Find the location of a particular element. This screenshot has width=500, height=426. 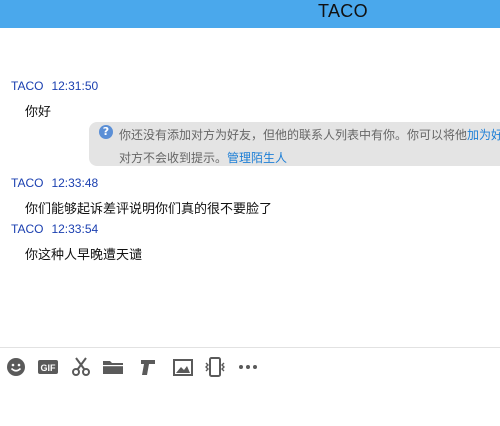

chat-title: TACO is located at coordinates (343, 11).